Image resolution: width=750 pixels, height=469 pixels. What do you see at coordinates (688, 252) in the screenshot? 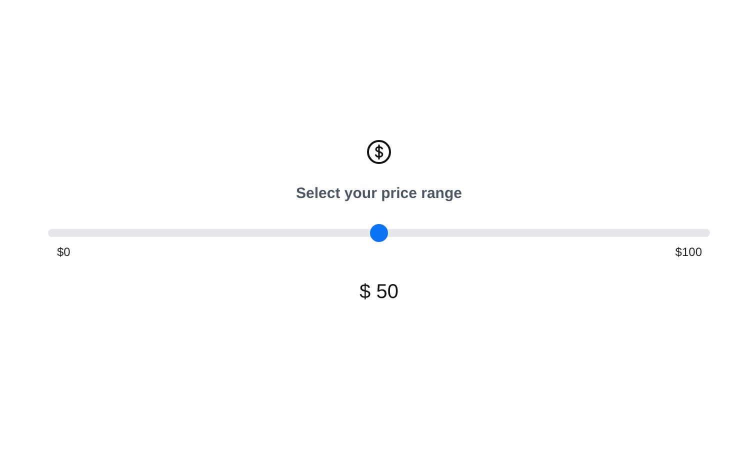
I see `max-label: $100` at bounding box center [688, 252].